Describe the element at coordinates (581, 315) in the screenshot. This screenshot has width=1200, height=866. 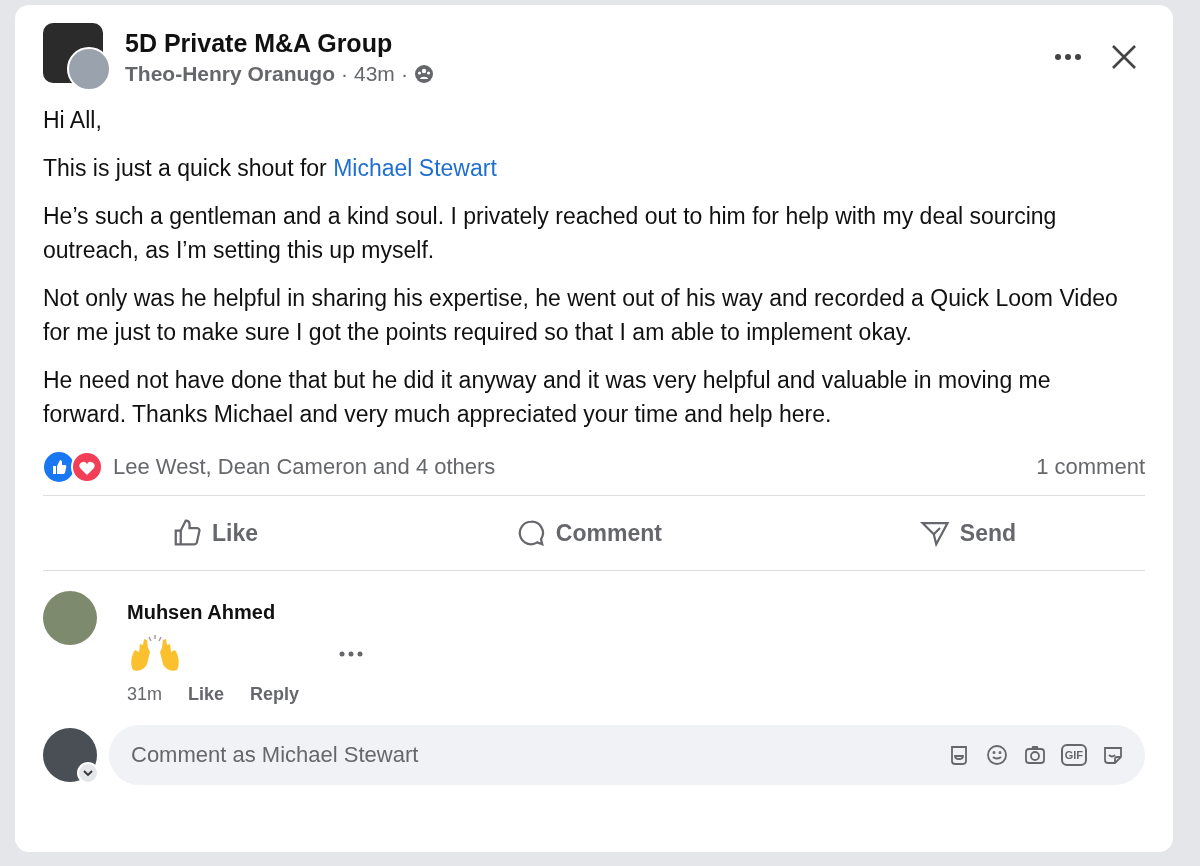
I see `post-paragraph: Not only was he helpful in sharing his expertise, he went out of his way and recorded a Quick Loom Video for me just to make sure I got the points required so that I am able to implement okay.` at that location.